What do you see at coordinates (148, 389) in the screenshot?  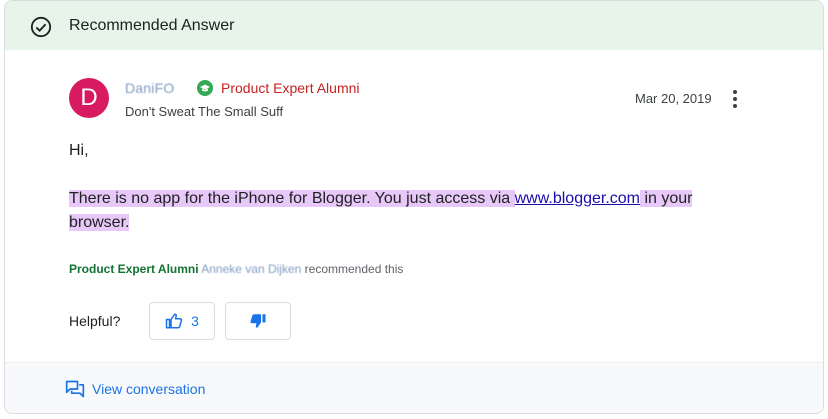 I see `view-conversation-link: View conversation` at bounding box center [148, 389].